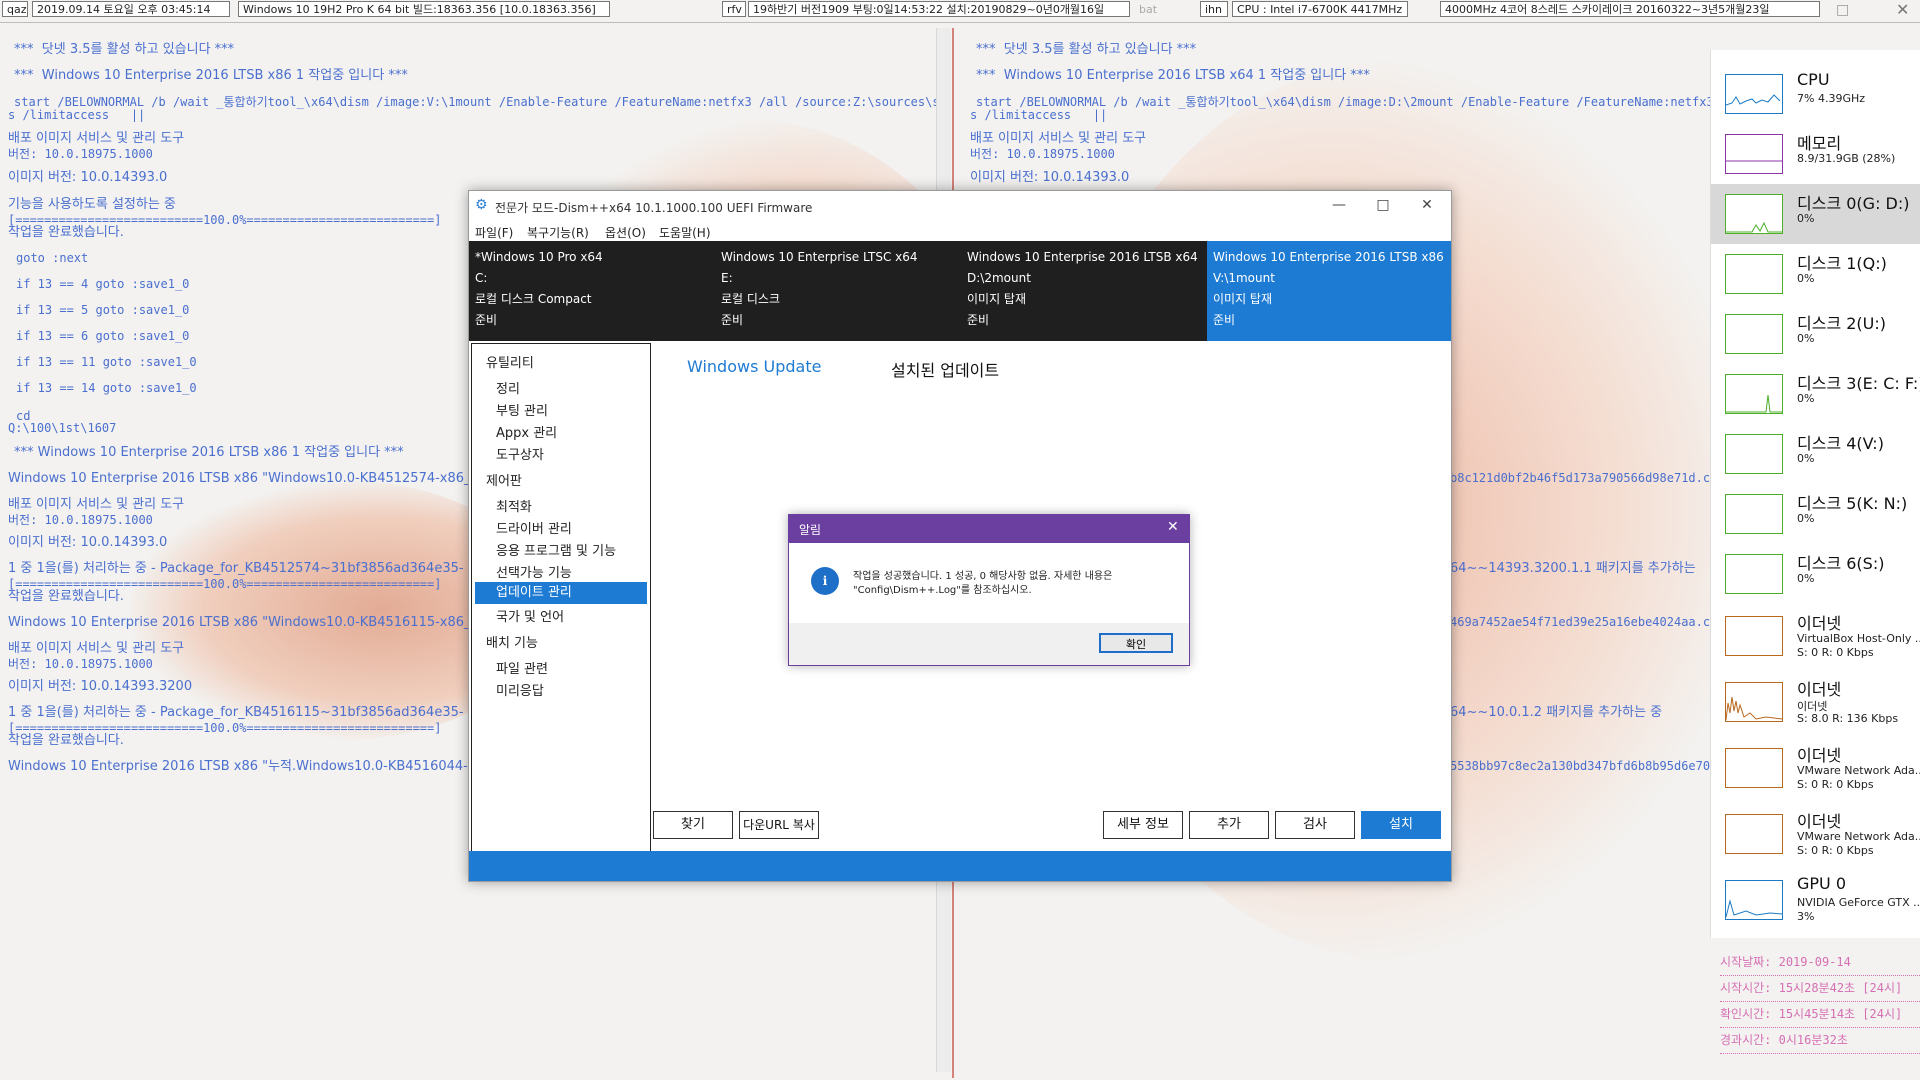 The image size is (1920, 1080). Describe the element at coordinates (810, 530) in the screenshot. I see `dialog-title: 알림` at that location.